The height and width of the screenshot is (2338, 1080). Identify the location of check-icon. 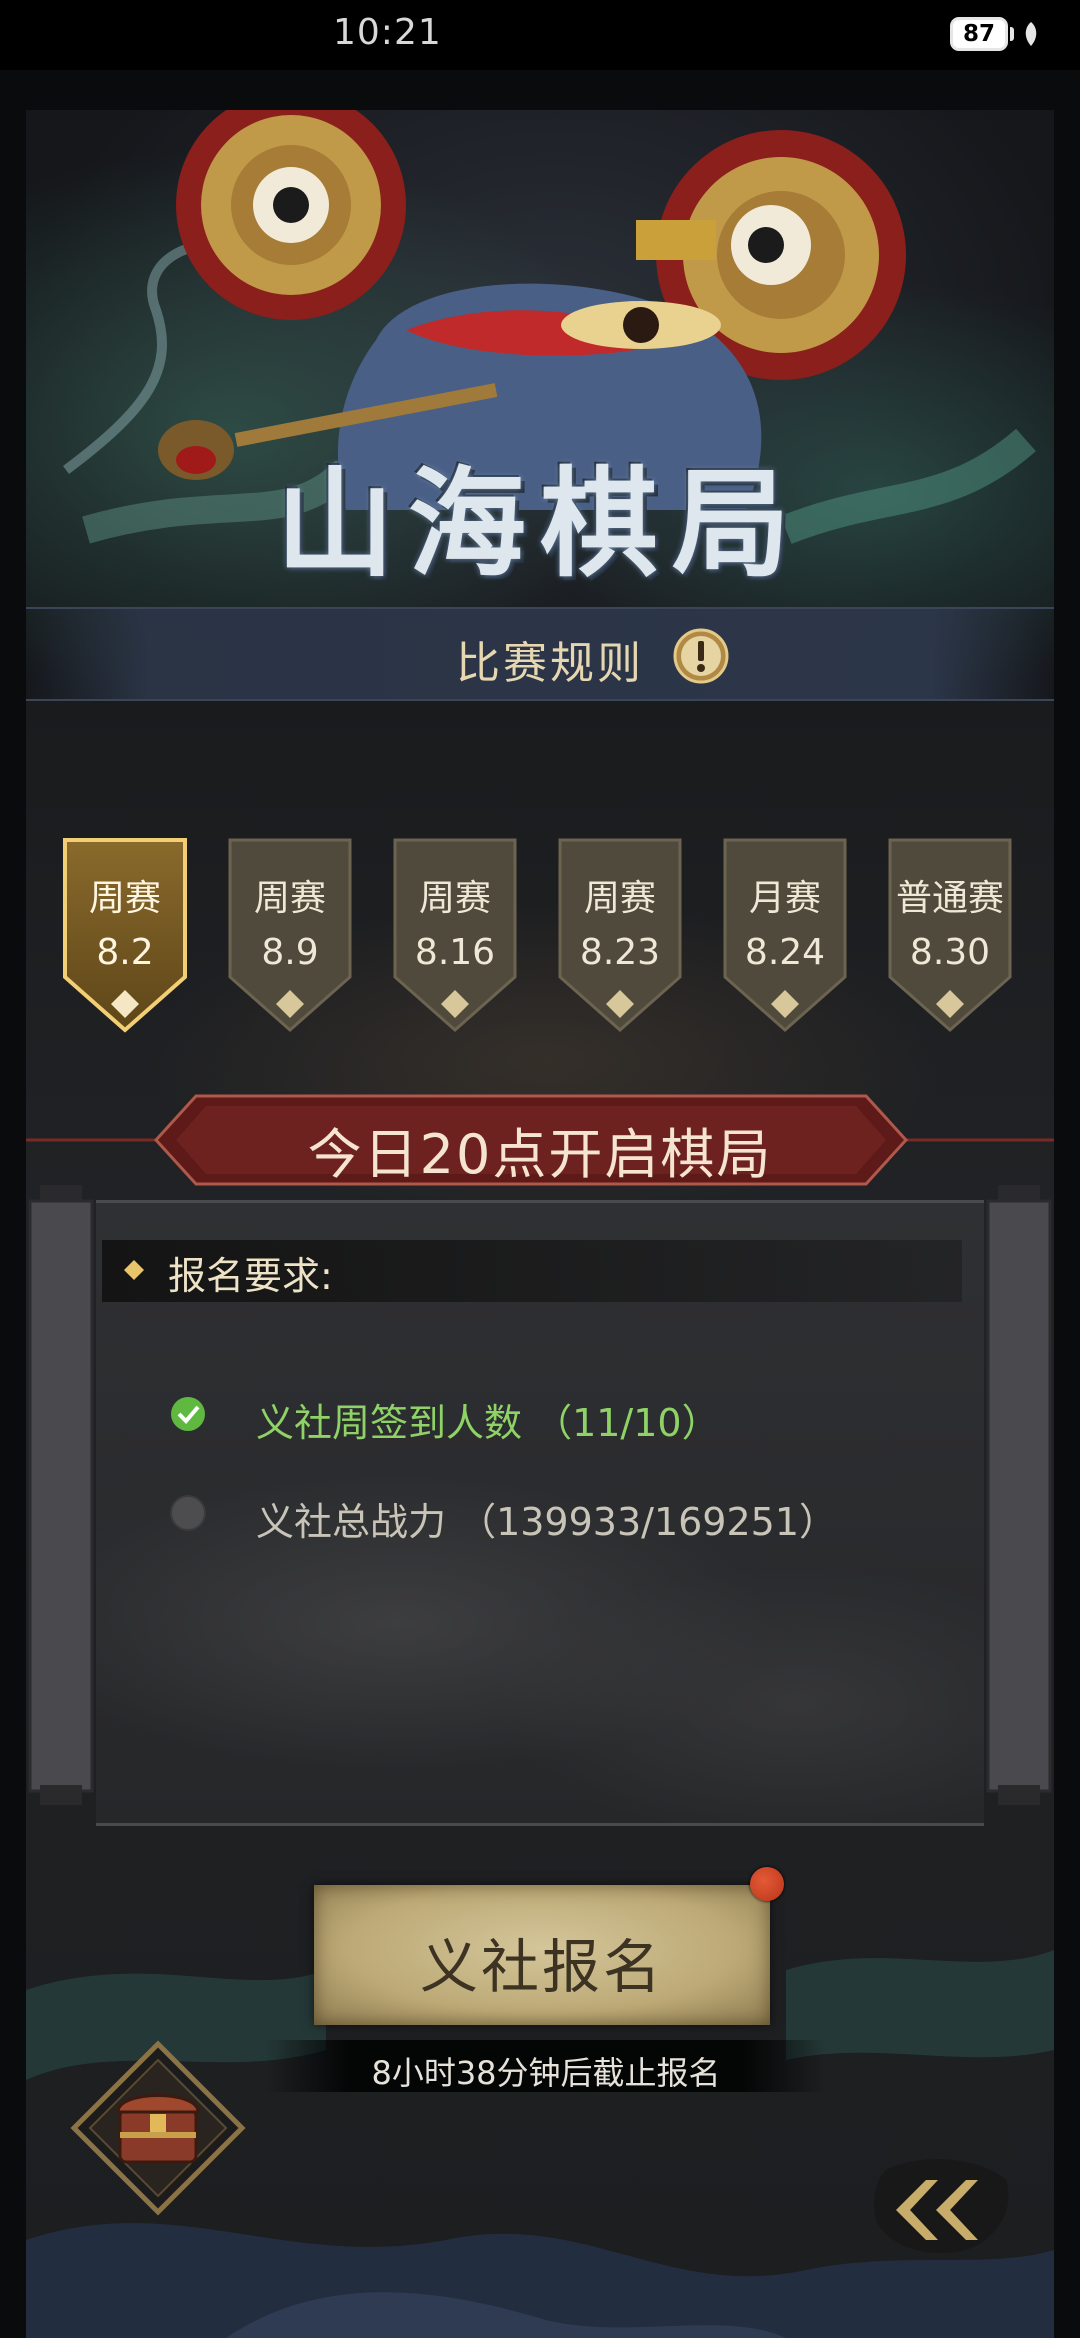
(188, 1414).